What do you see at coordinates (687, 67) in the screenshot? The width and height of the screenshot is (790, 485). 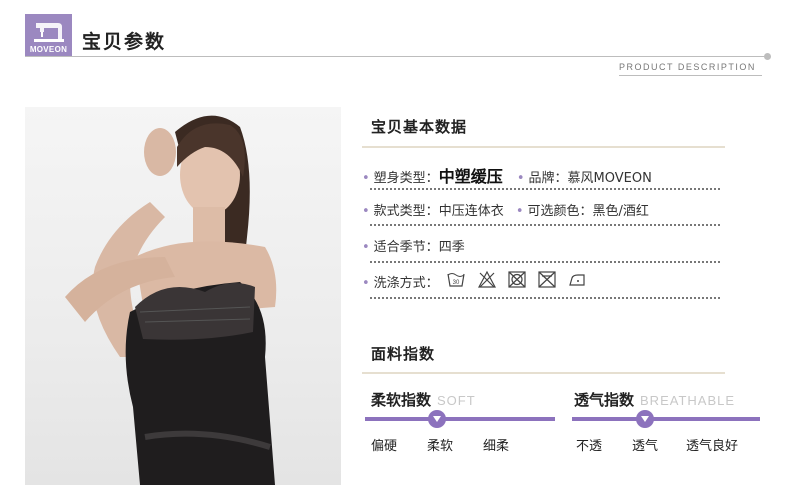 I see `header-subtitle: PRODUCT DESCRIPTION` at bounding box center [687, 67].